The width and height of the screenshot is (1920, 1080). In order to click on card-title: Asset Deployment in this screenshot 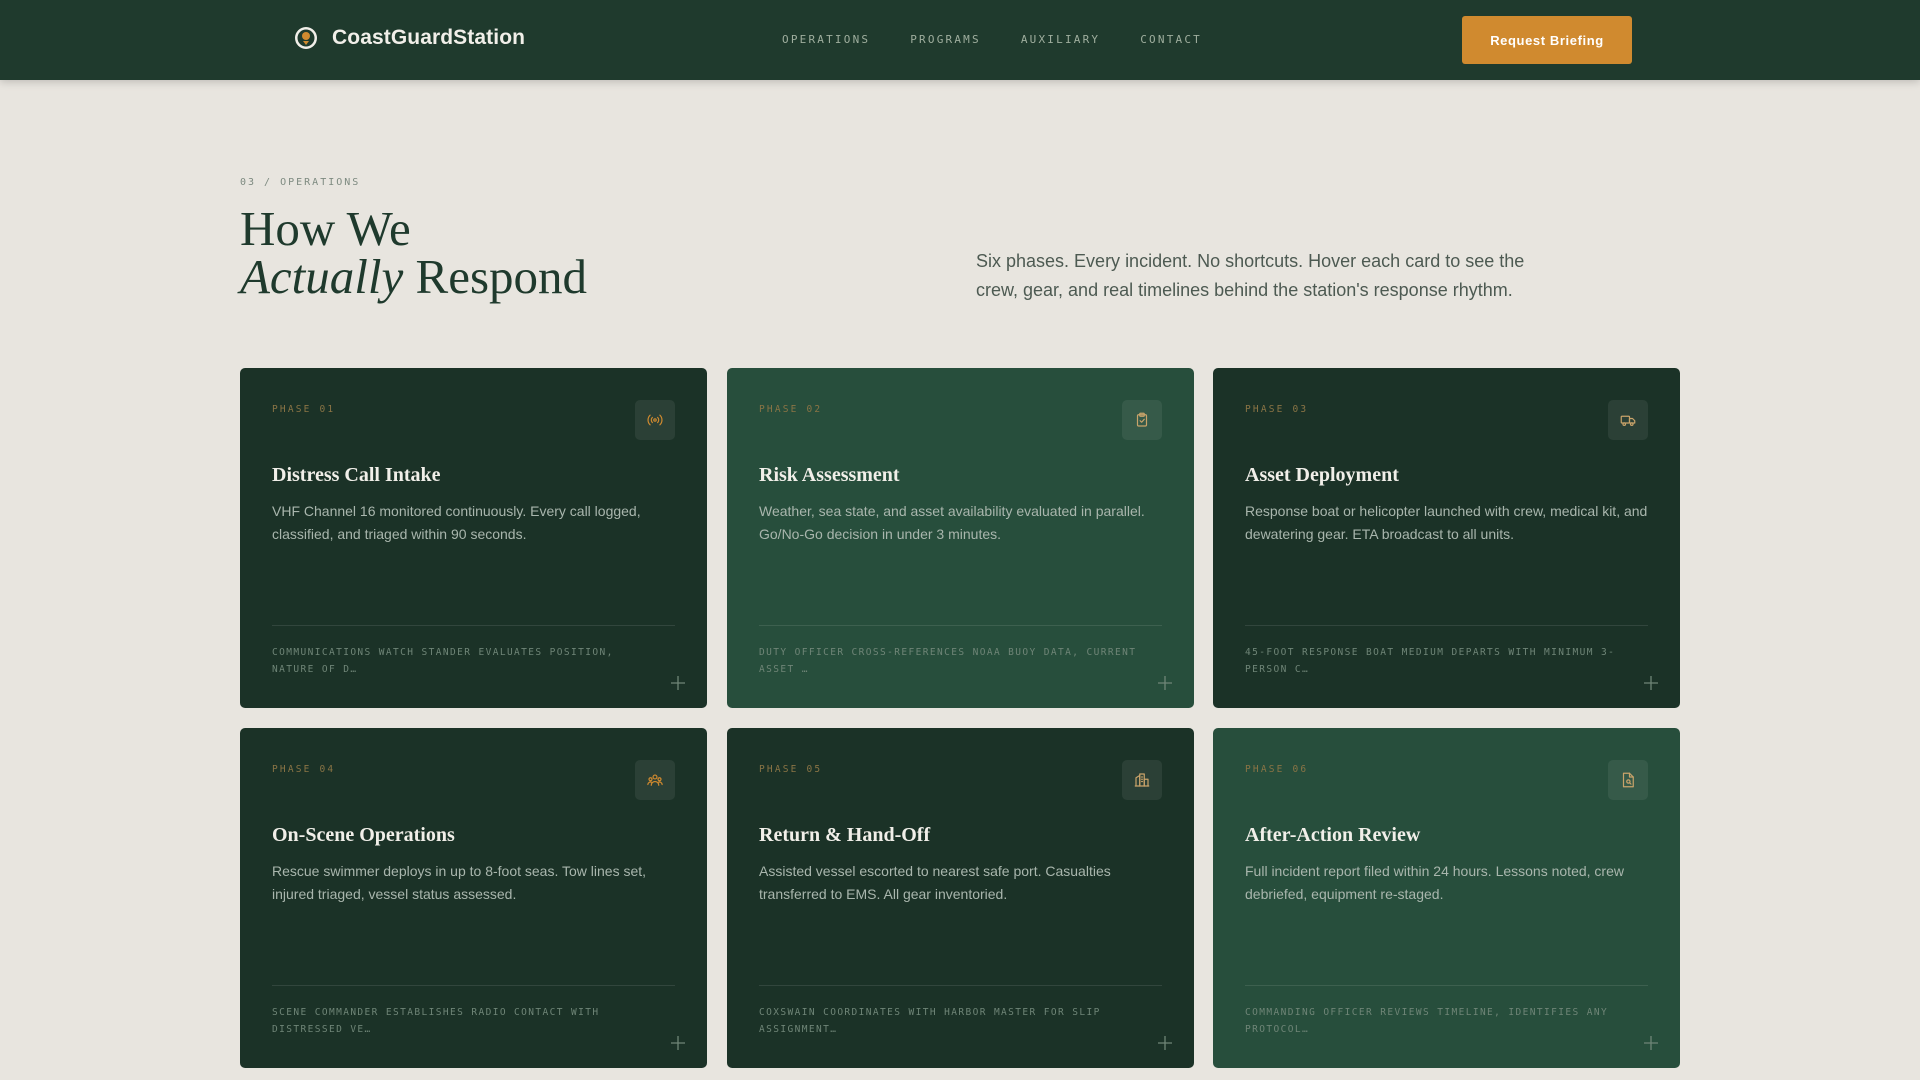, I will do `click(1322, 475)`.